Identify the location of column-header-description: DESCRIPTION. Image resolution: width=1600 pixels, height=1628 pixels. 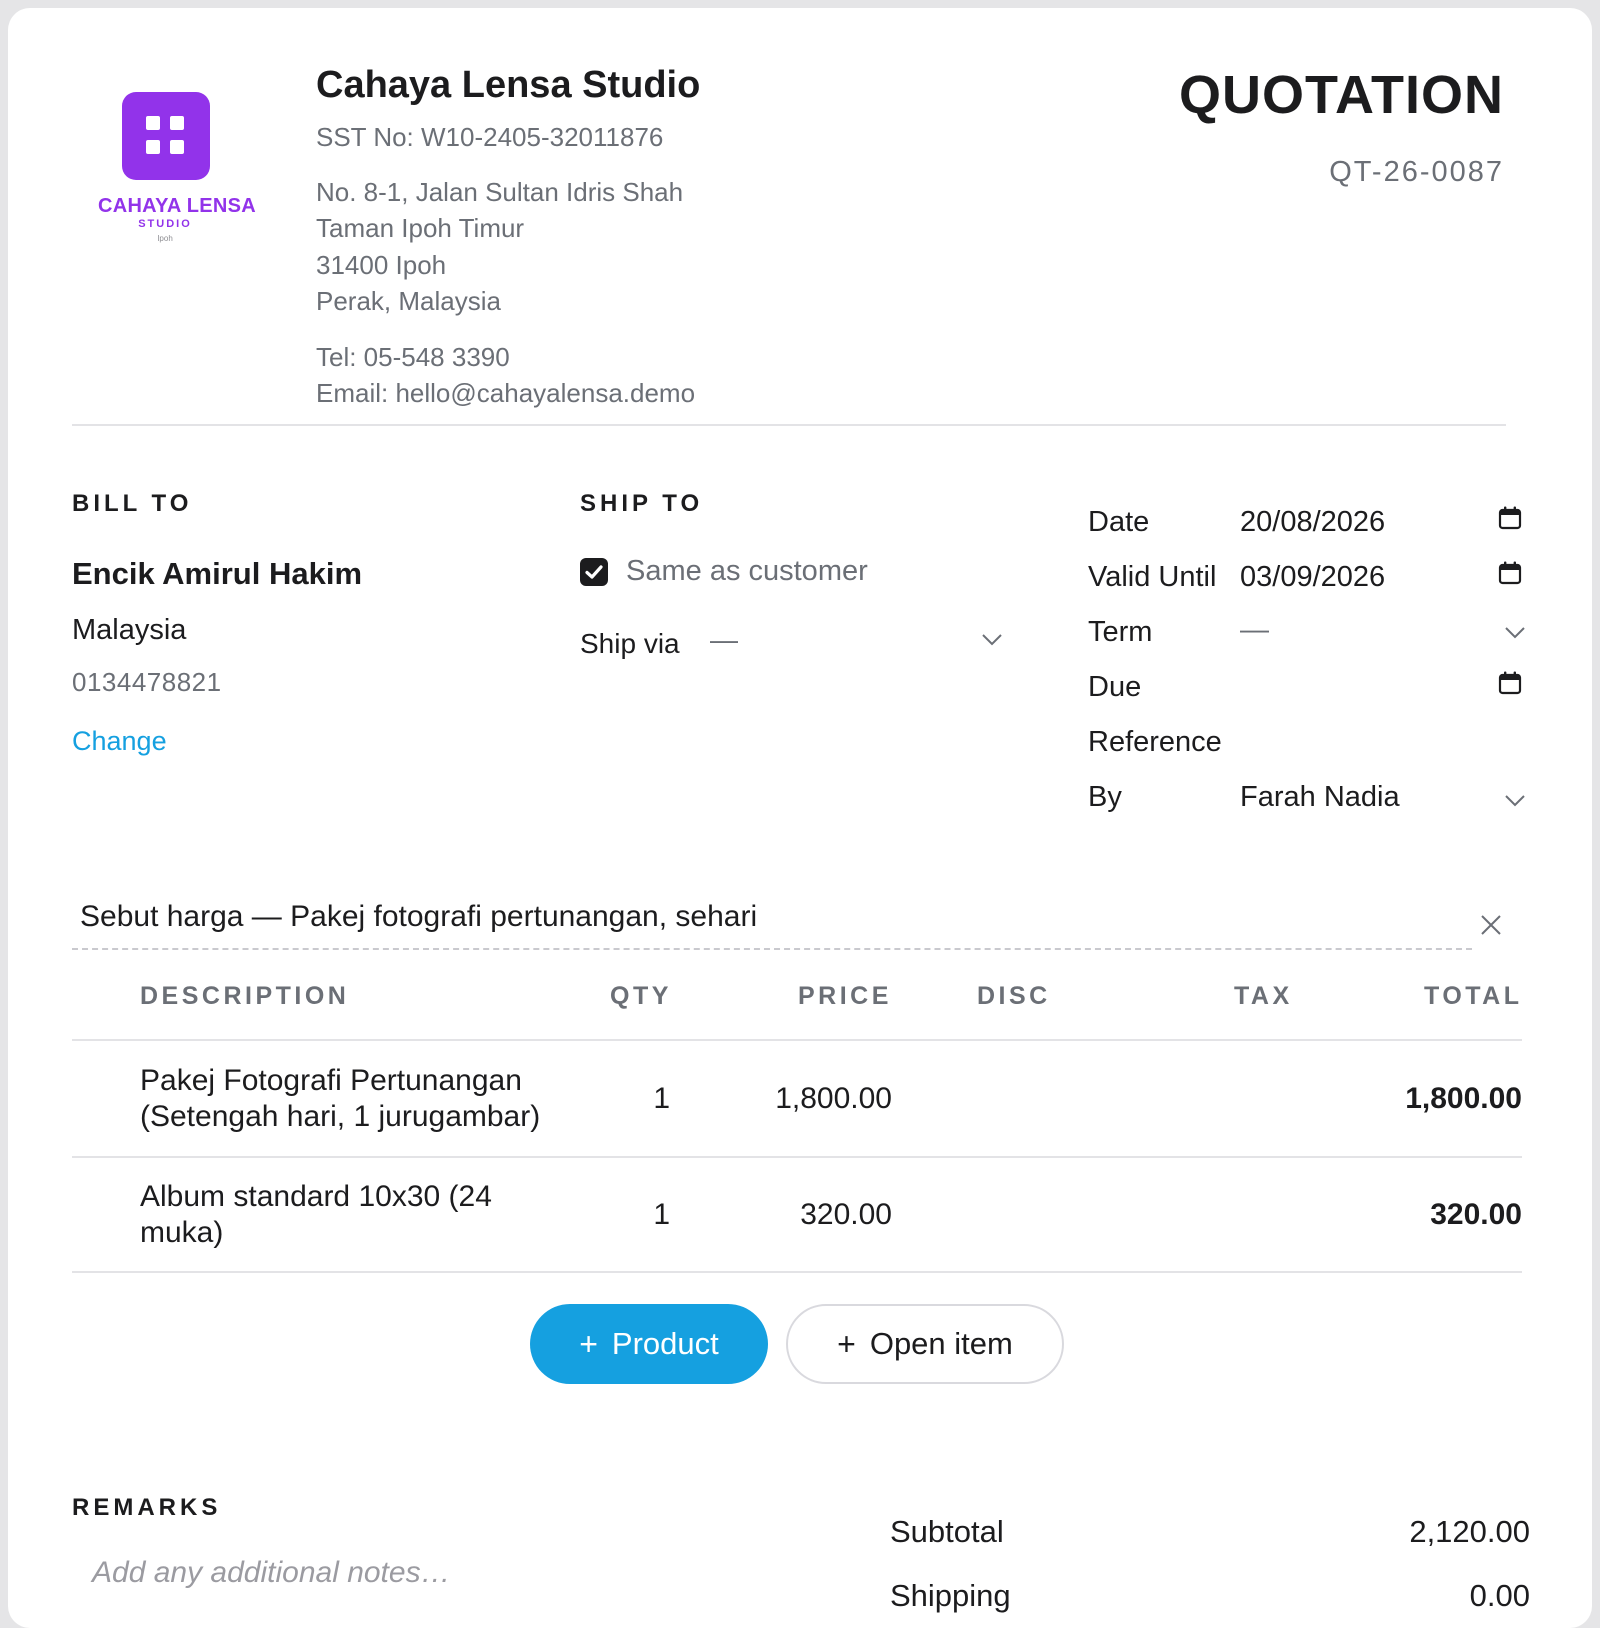
(245, 996).